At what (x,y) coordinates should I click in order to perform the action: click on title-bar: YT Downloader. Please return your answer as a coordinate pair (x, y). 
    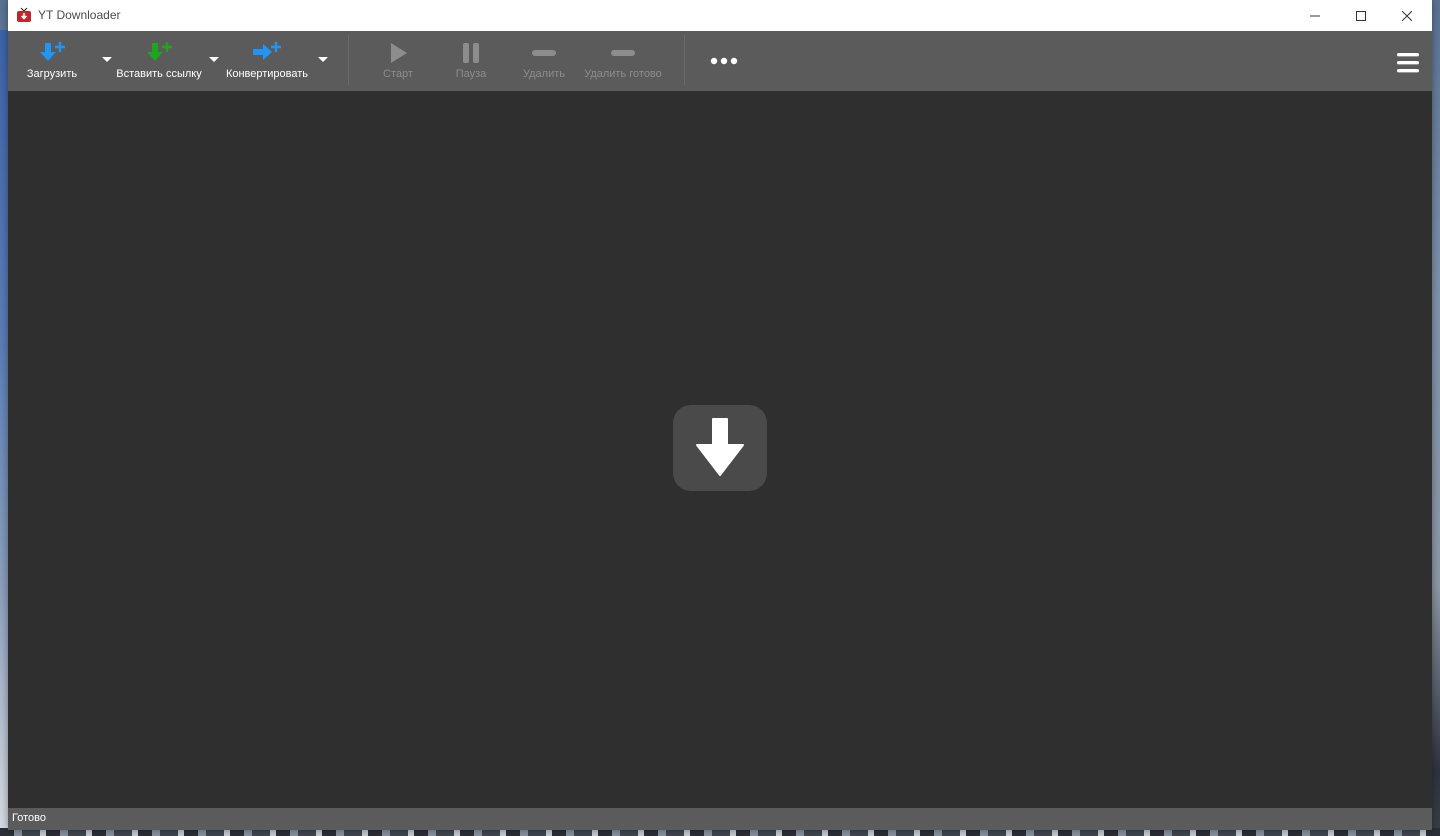
    Looking at the image, I should click on (720, 15).